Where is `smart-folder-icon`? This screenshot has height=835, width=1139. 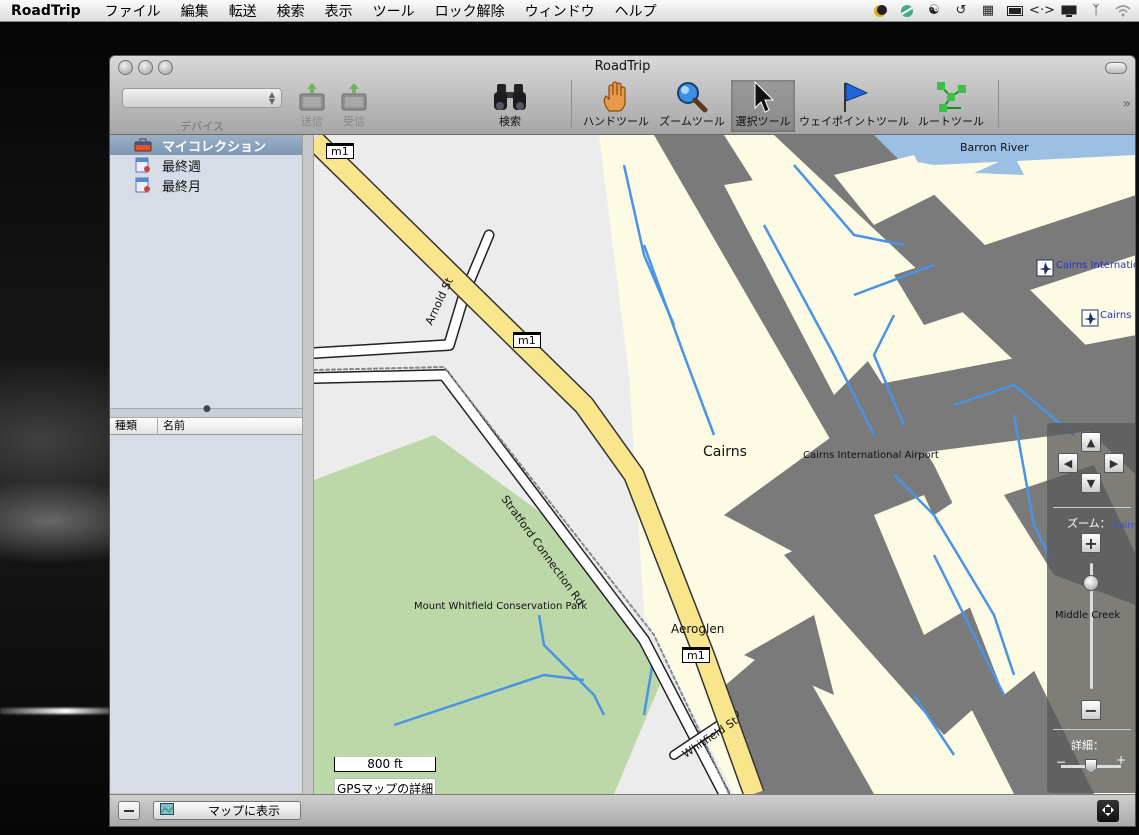
smart-folder-icon is located at coordinates (143, 165).